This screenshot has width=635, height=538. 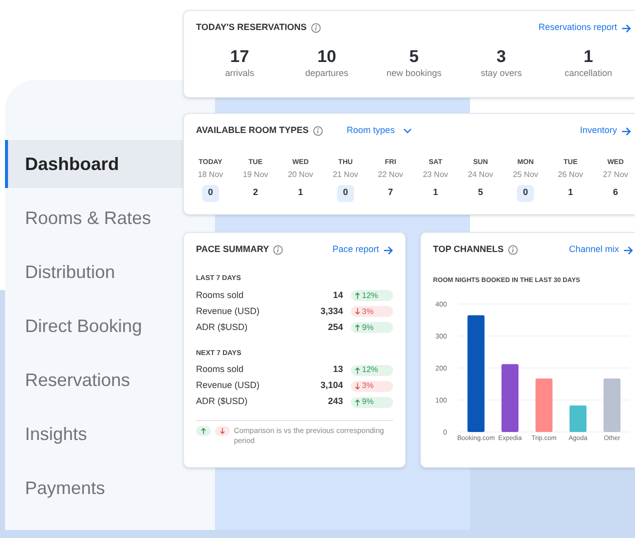 I want to click on card-title: TOP CHANNELS, so click(x=468, y=249).